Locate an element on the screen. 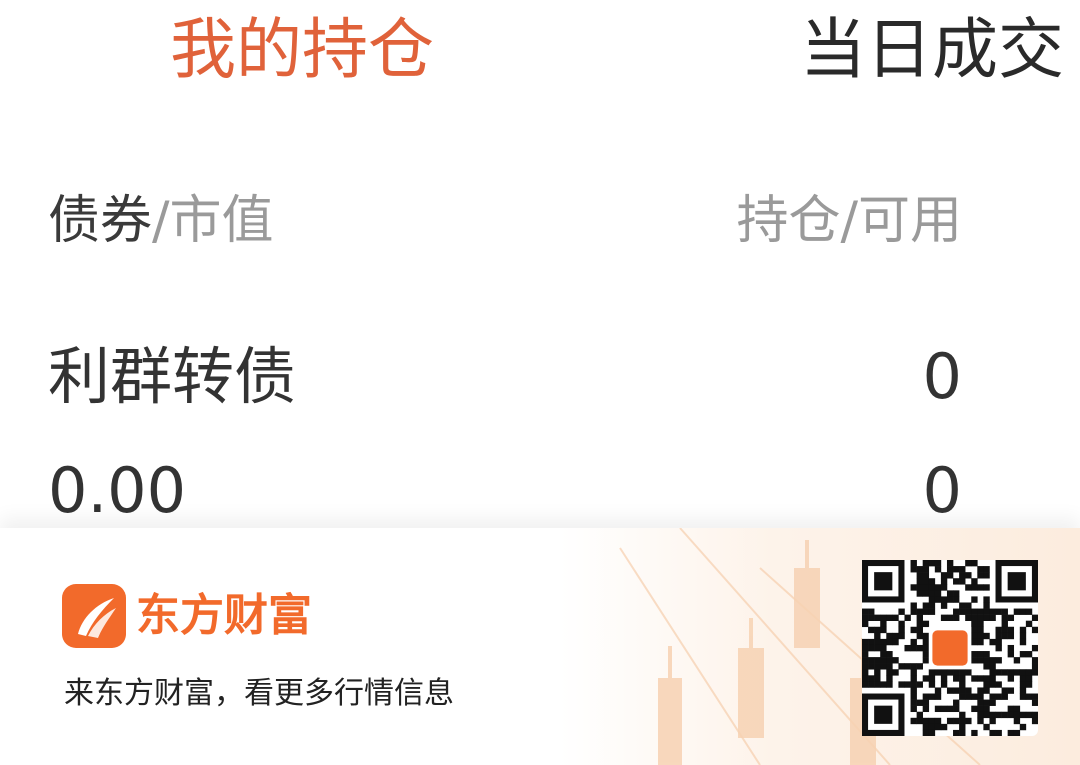  available-quantity: 0 is located at coordinates (942, 490).